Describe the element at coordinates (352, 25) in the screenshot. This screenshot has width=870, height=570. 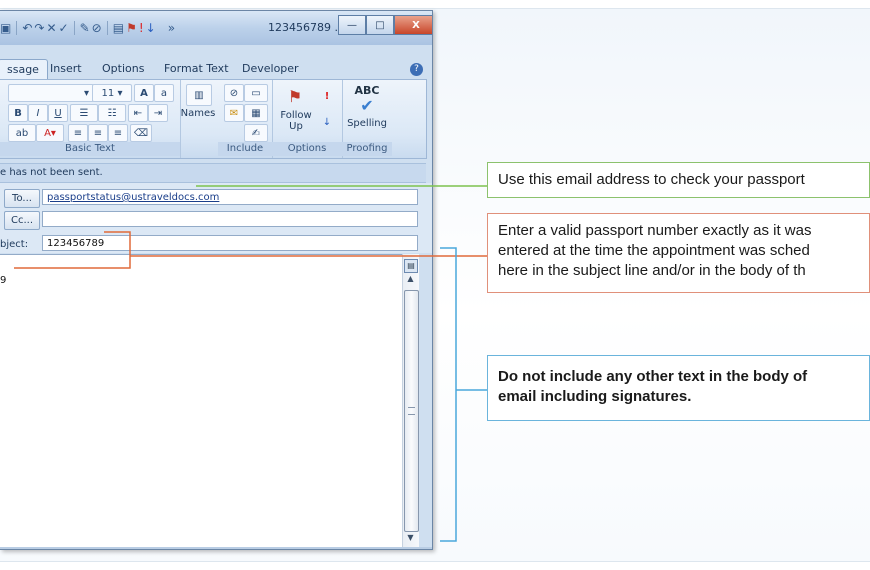
I see `minimize-button: —` at that location.